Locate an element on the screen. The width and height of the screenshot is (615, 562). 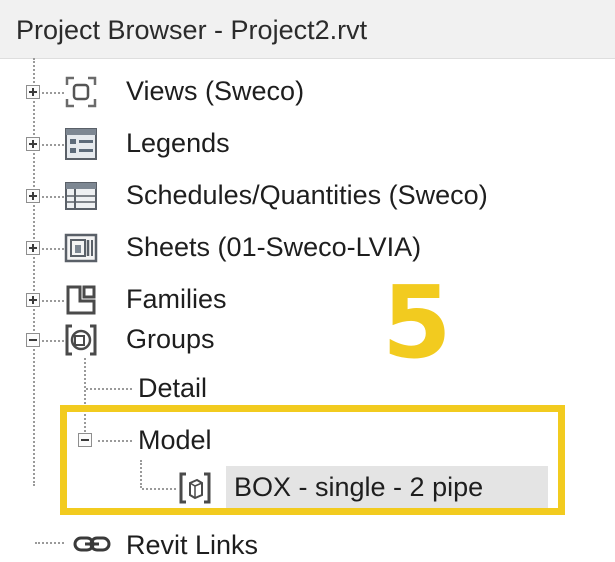
families-icon is located at coordinates (81, 300).